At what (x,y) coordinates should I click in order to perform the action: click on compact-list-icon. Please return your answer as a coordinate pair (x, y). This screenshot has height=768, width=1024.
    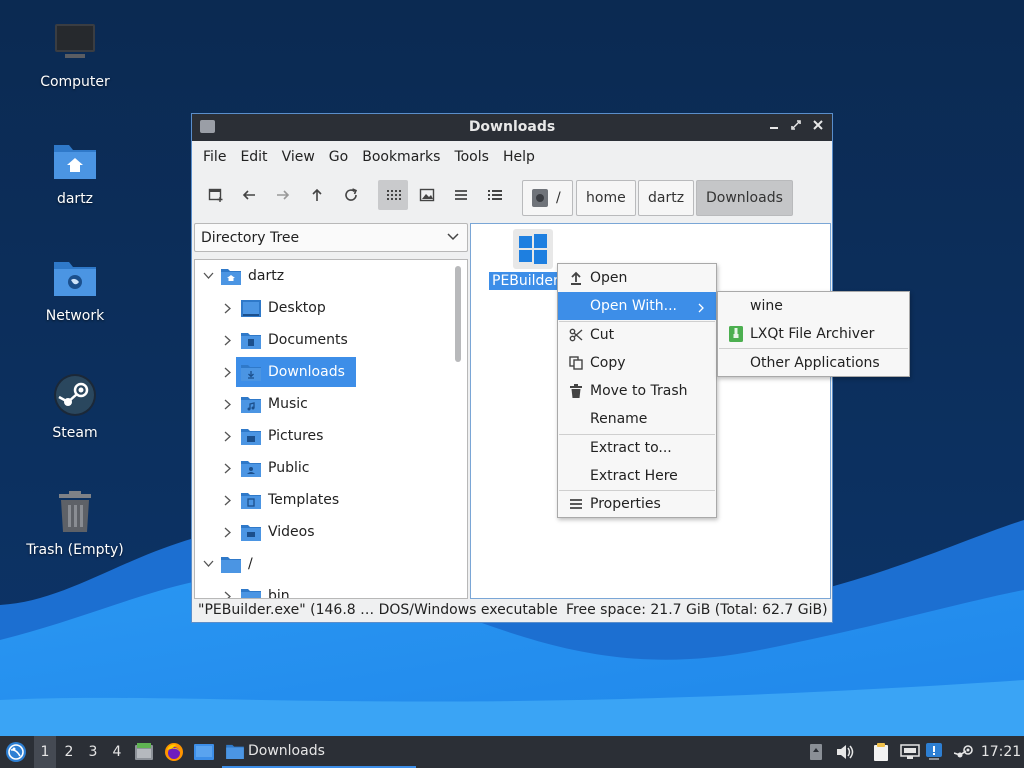
    Looking at the image, I should click on (461, 195).